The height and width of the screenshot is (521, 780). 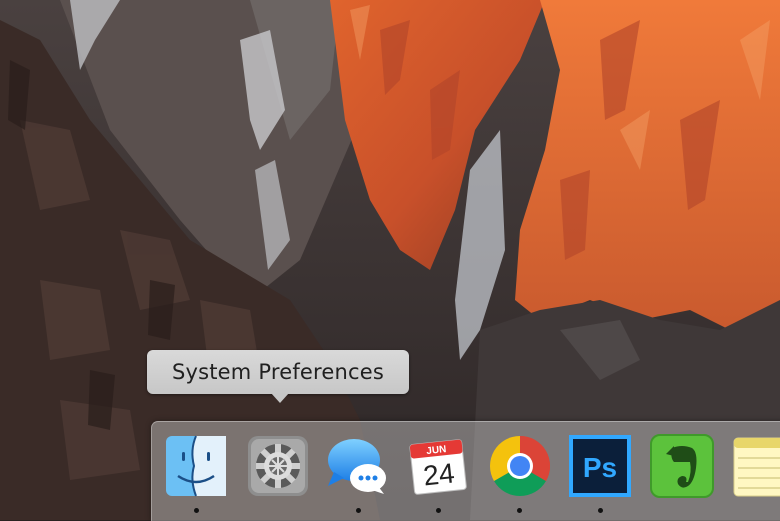 I want to click on photoshop-label: Ps, so click(x=600, y=467).